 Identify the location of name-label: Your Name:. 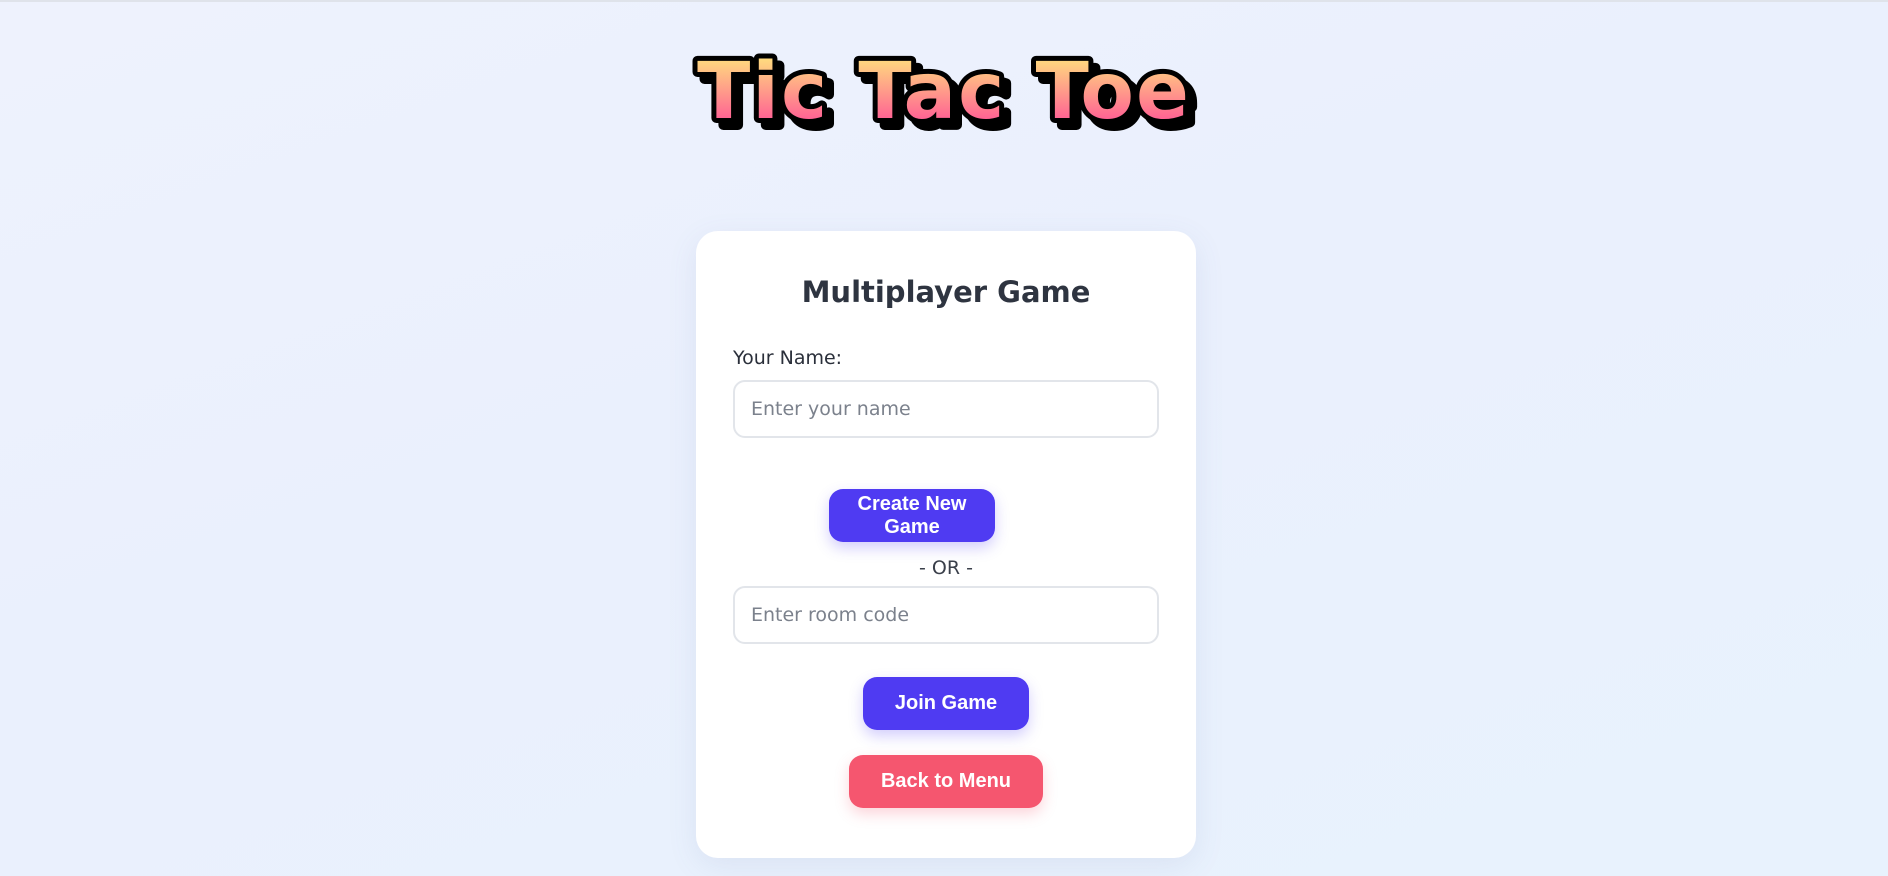
(788, 358).